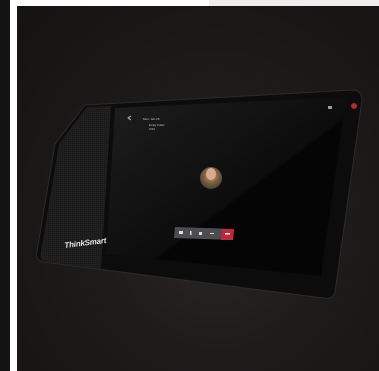 Image resolution: width=379 pixels, height=371 pixels. I want to click on call-control-bar, so click(204, 233).